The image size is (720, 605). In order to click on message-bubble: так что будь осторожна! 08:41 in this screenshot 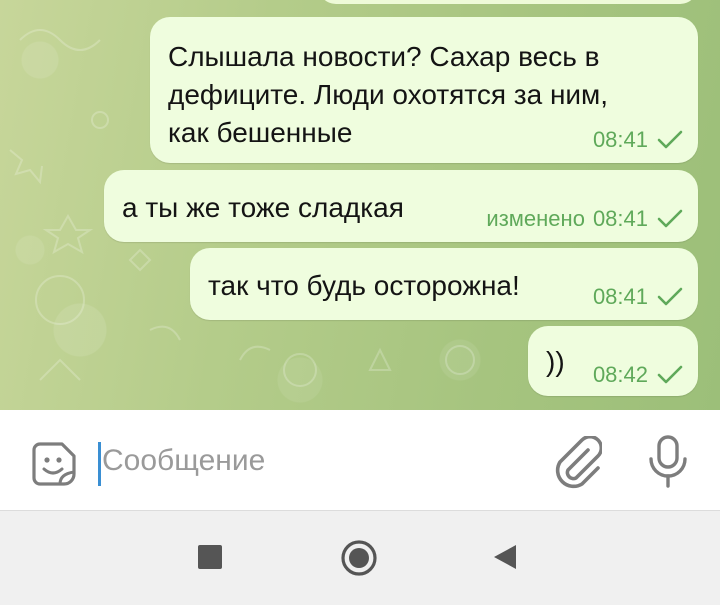, I will do `click(444, 284)`.